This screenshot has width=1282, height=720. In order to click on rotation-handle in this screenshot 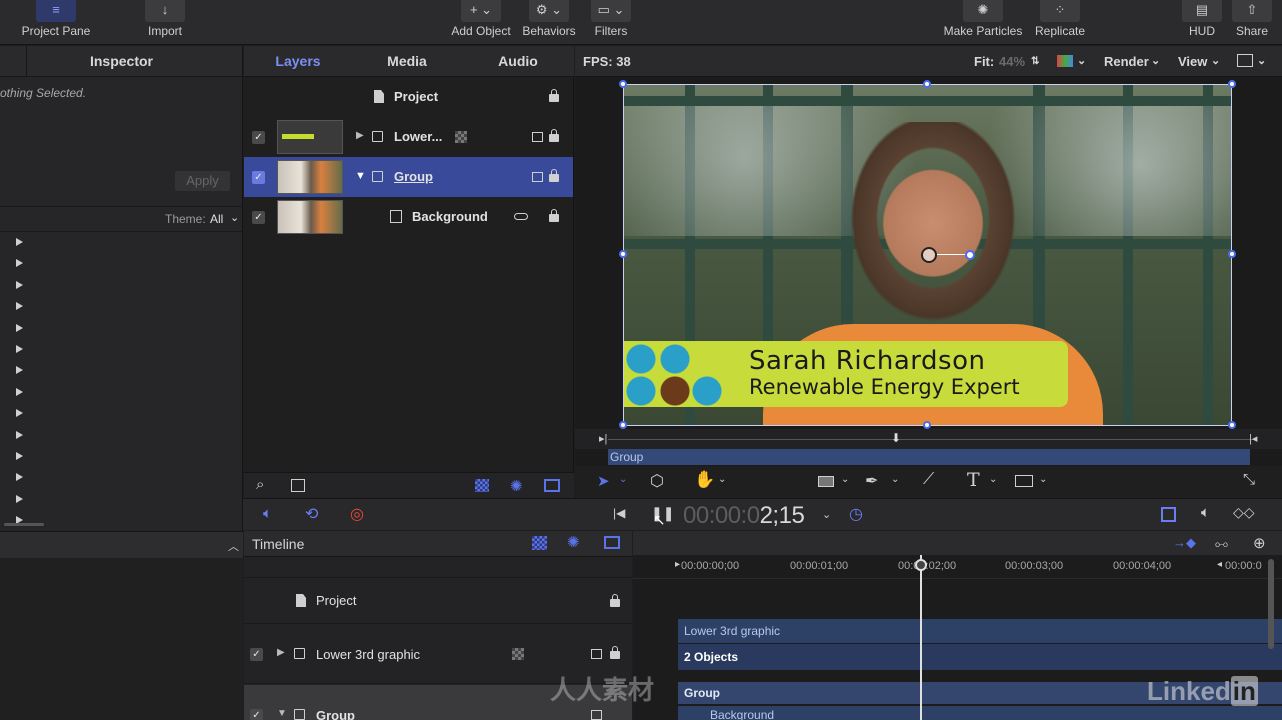, I will do `click(970, 255)`.